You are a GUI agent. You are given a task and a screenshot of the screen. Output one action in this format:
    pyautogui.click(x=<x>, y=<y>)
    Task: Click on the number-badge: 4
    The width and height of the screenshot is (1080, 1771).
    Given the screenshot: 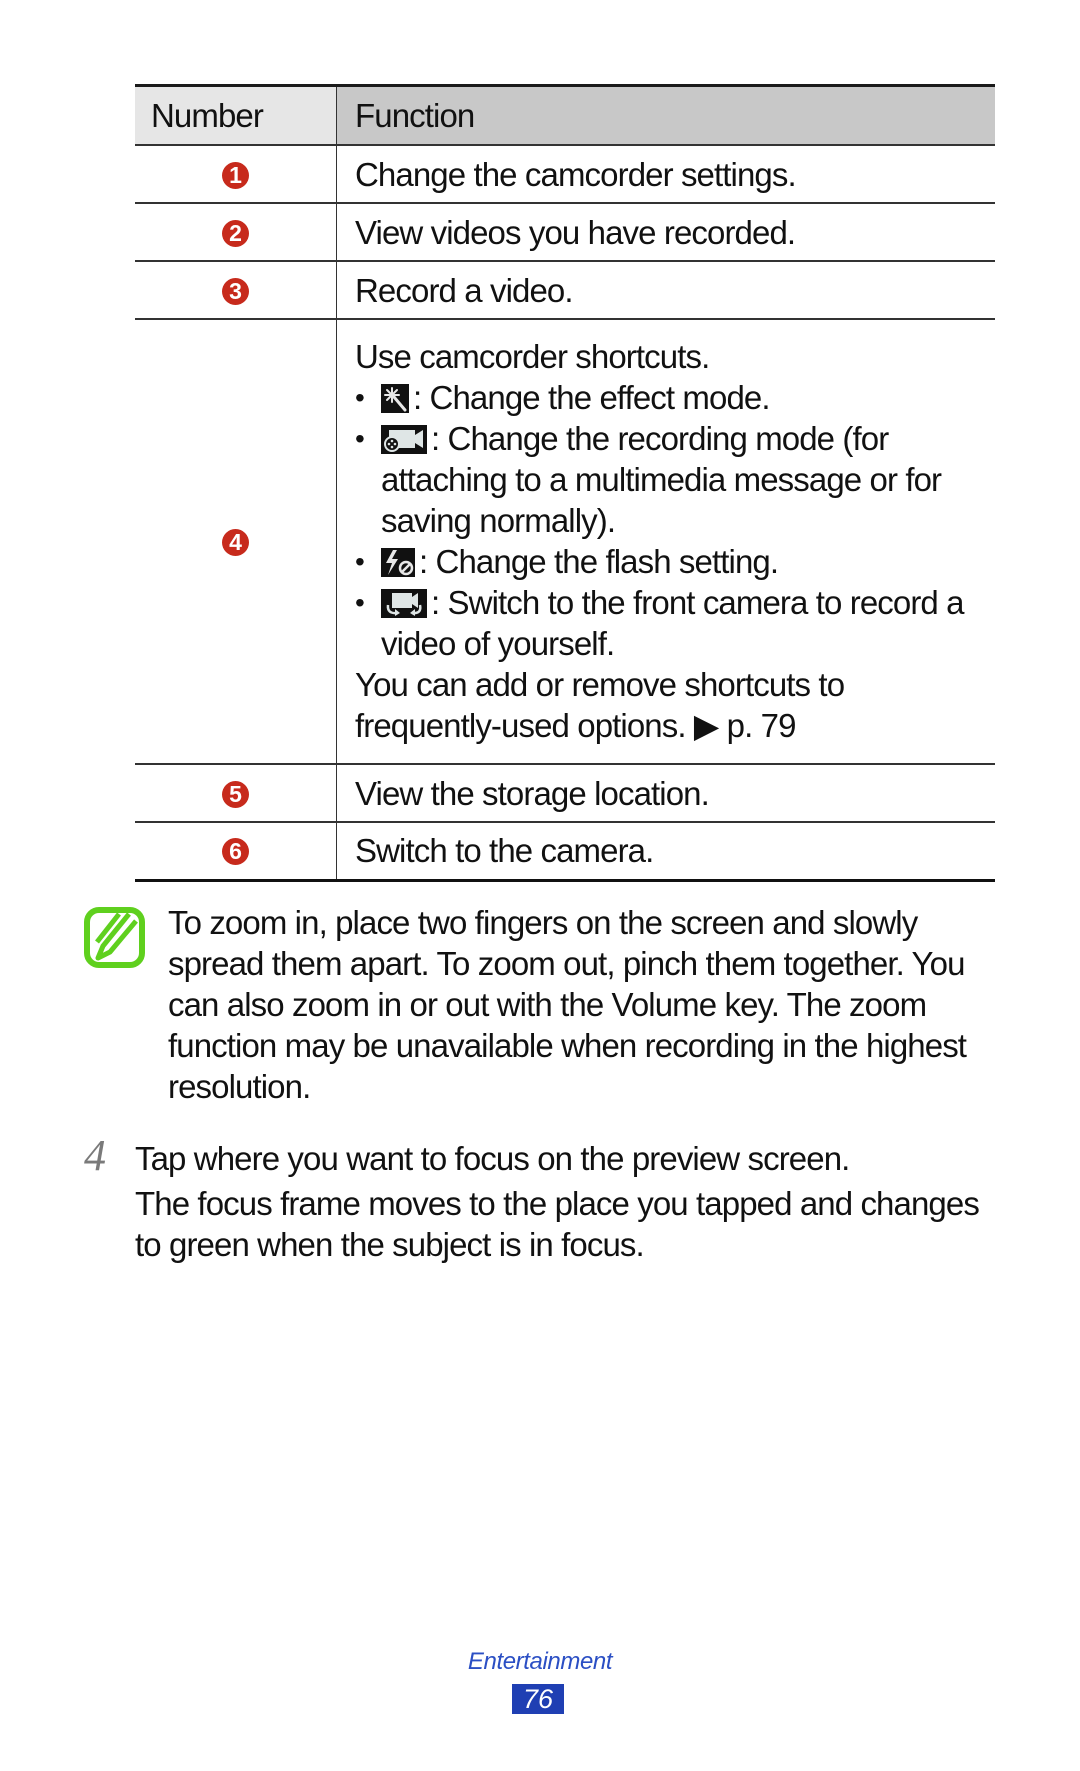 What is the action you would take?
    pyautogui.click(x=235, y=542)
    